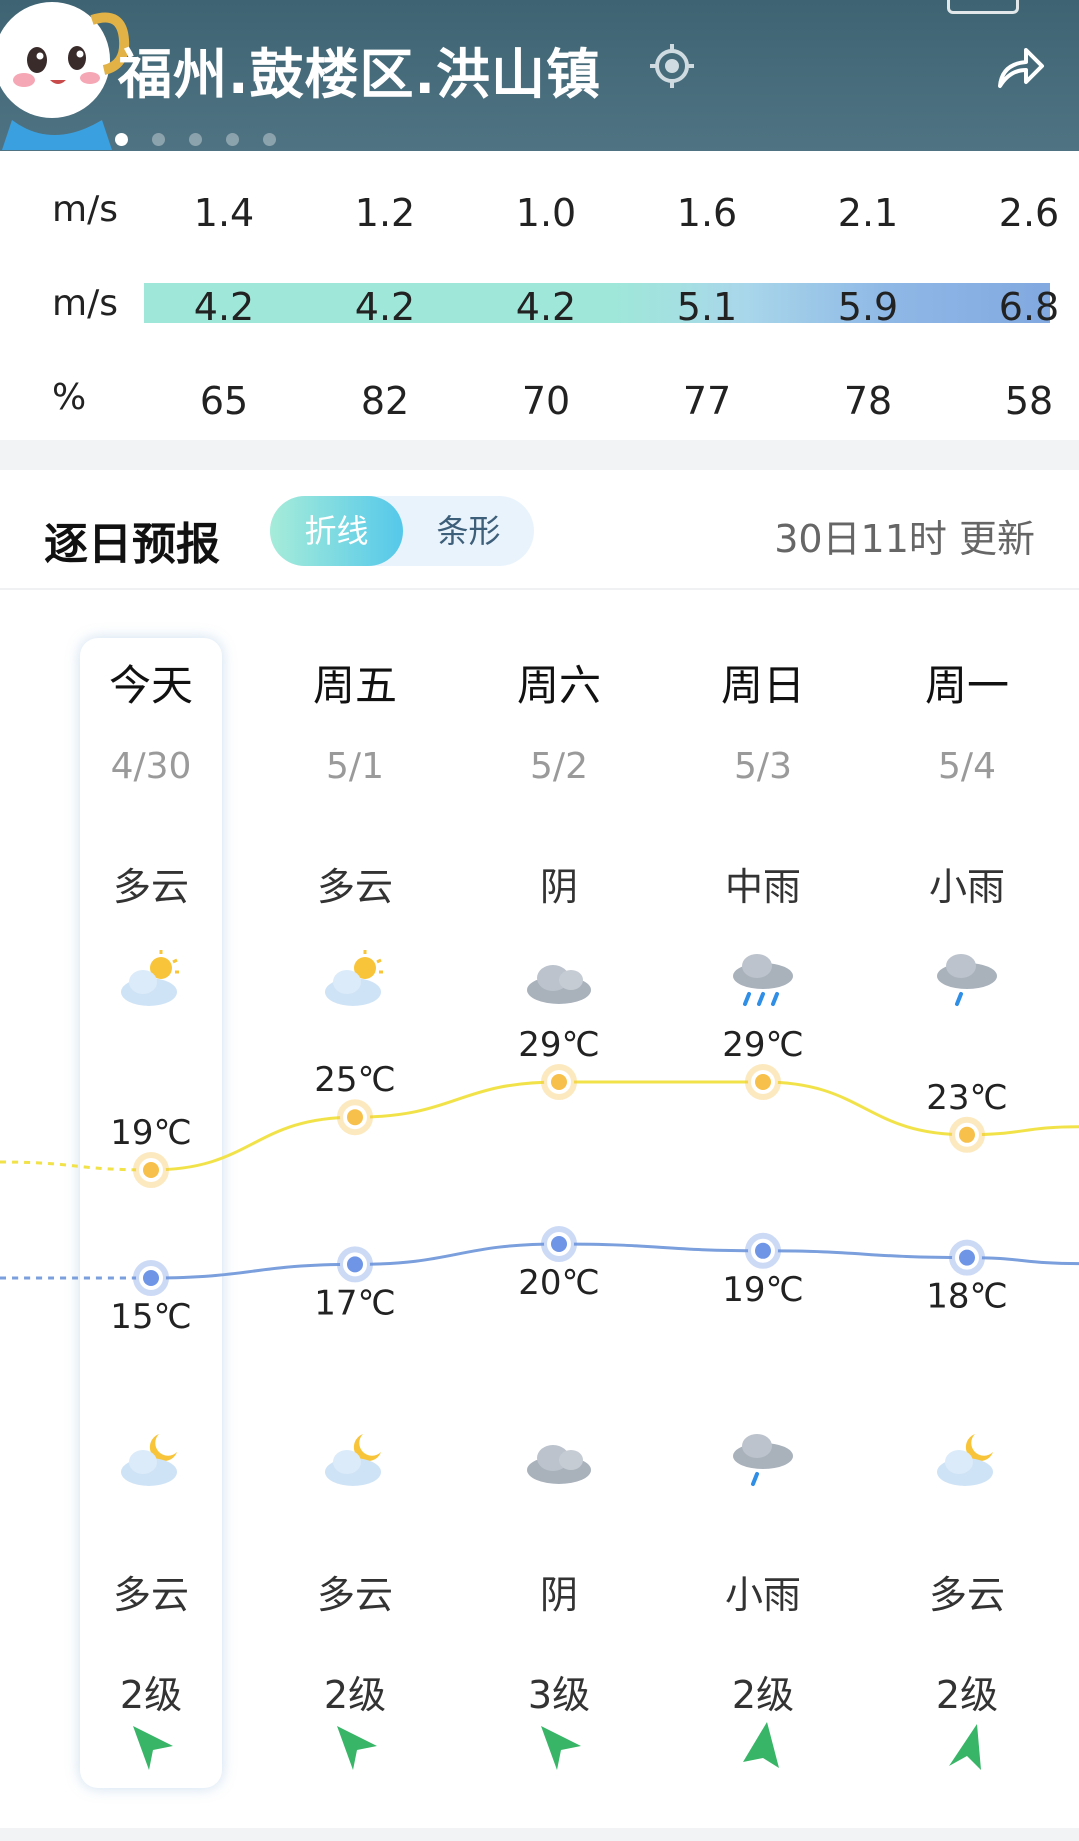 The height and width of the screenshot is (1841, 1079). What do you see at coordinates (707, 307) in the screenshot?
I see `table-cell: 5.1` at bounding box center [707, 307].